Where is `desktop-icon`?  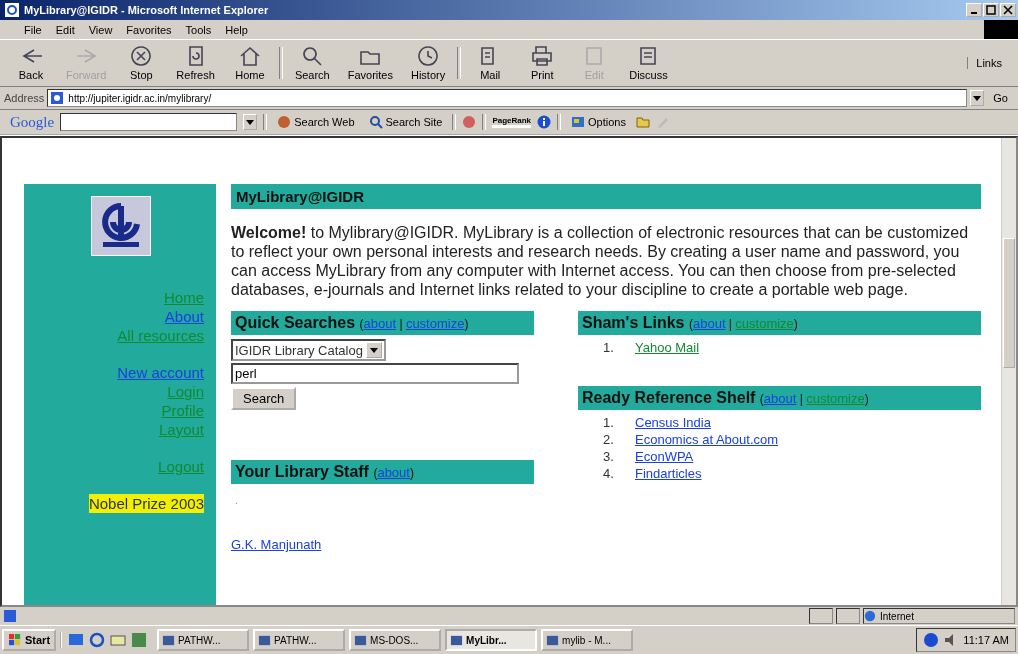
desktop-icon is located at coordinates (76, 640).